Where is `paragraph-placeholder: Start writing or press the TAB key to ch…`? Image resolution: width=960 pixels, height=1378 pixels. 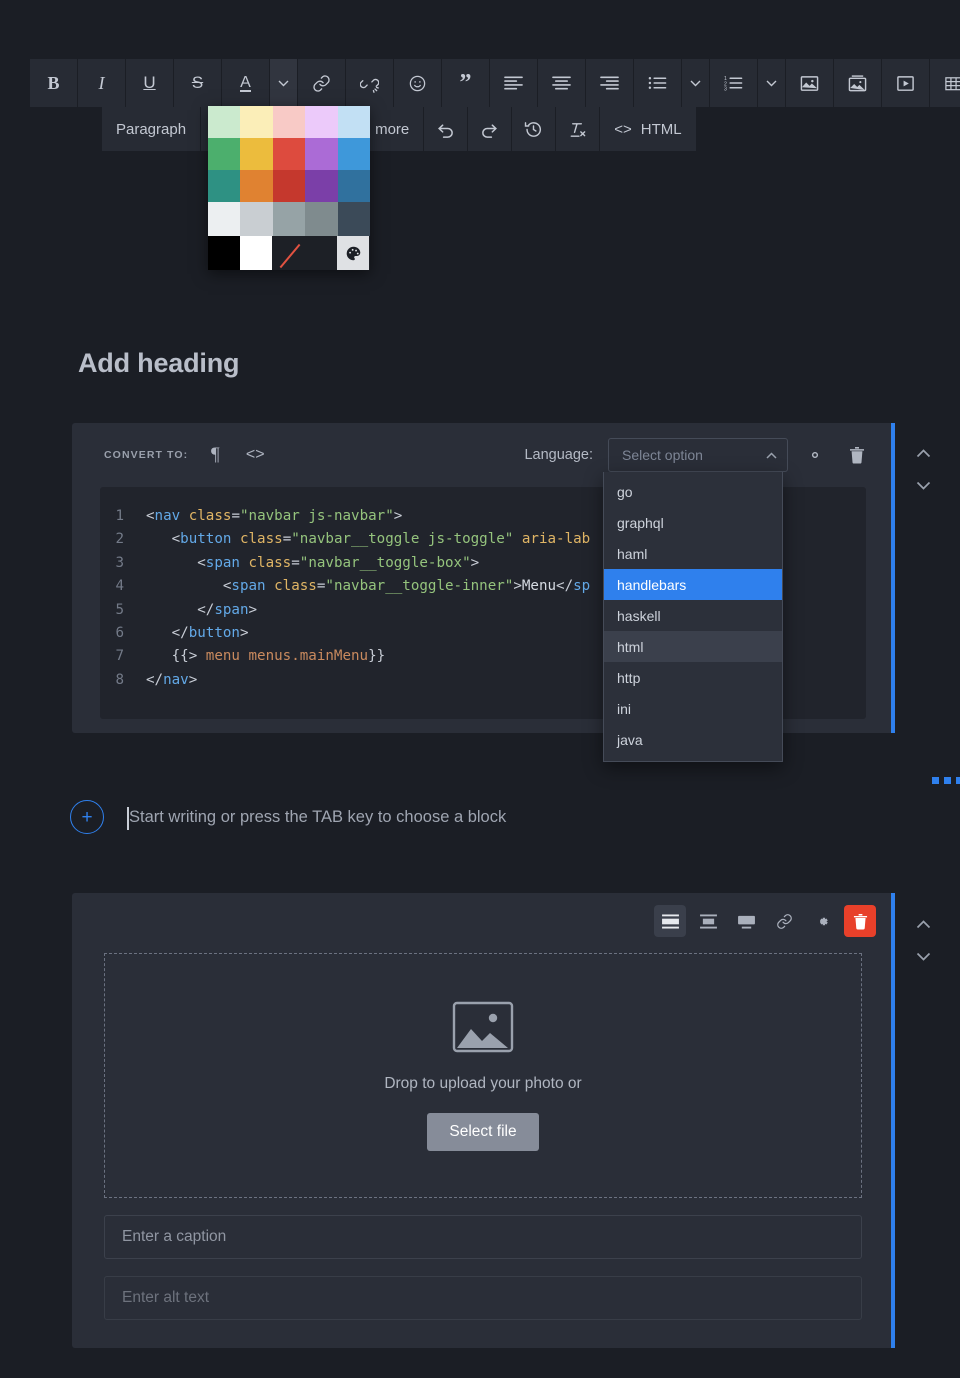
paragraph-placeholder: Start writing or press the TAB key to ch… is located at coordinates (316, 817).